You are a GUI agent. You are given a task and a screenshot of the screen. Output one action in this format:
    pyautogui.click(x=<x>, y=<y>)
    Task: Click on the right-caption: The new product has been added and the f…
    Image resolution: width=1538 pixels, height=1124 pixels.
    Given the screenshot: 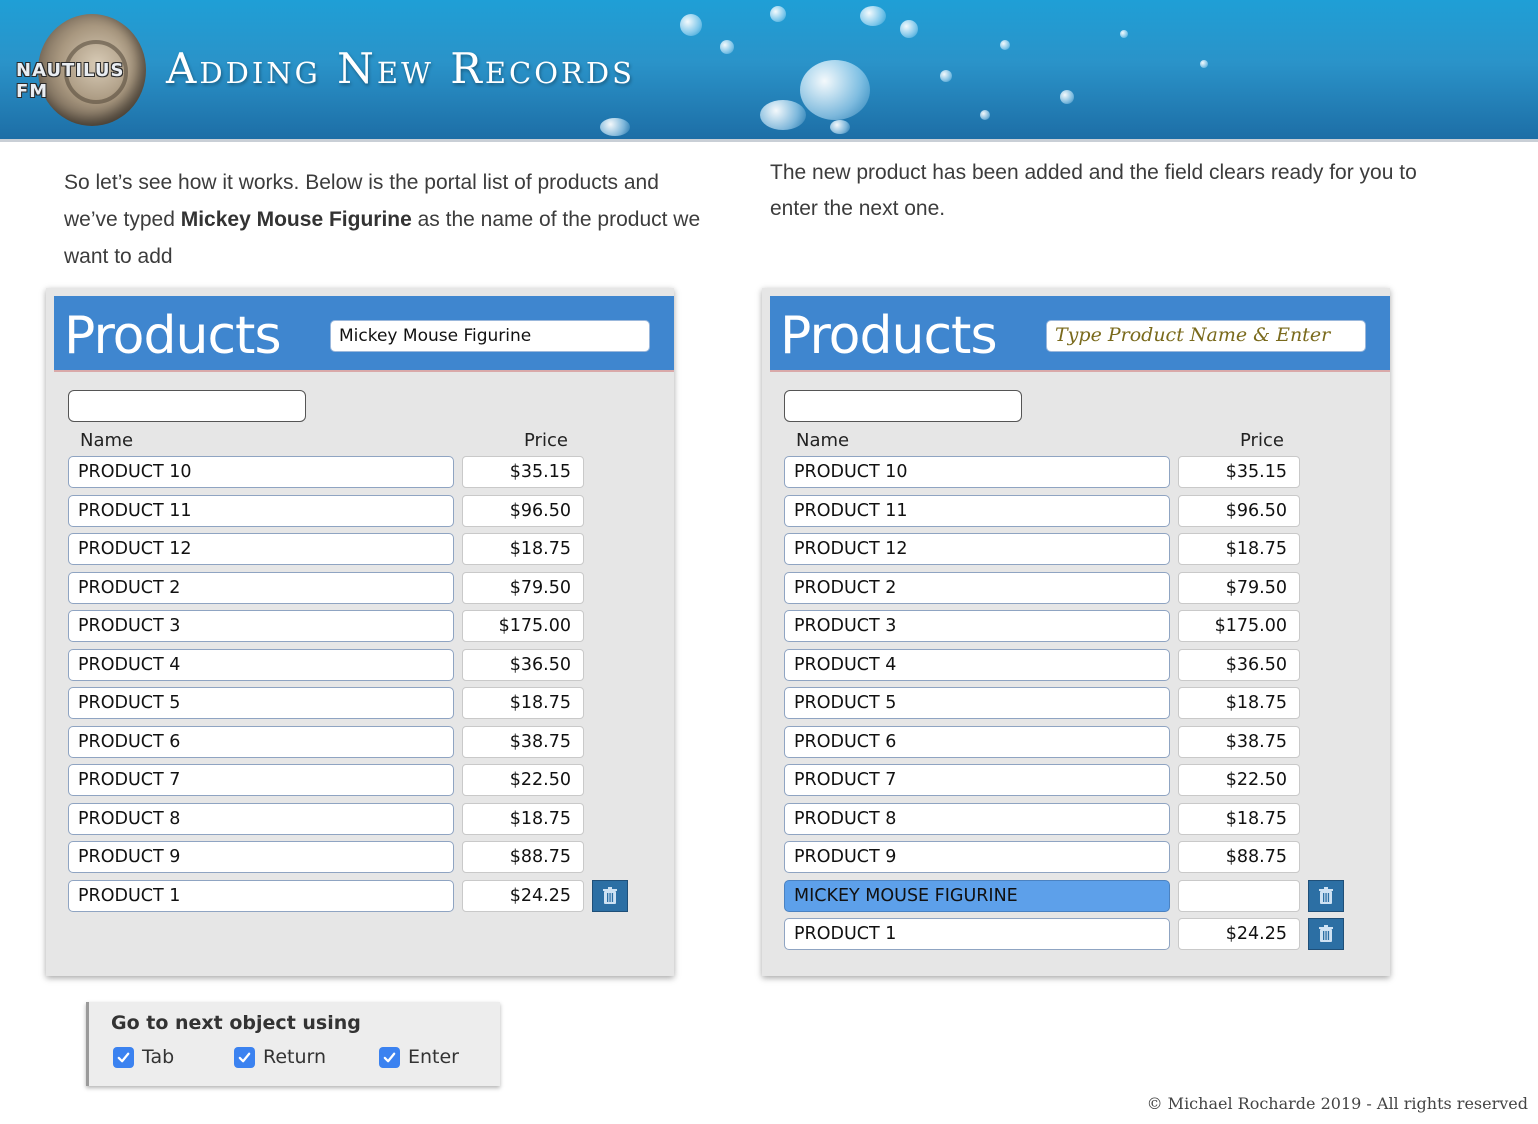 What is the action you would take?
    pyautogui.click(x=1093, y=190)
    